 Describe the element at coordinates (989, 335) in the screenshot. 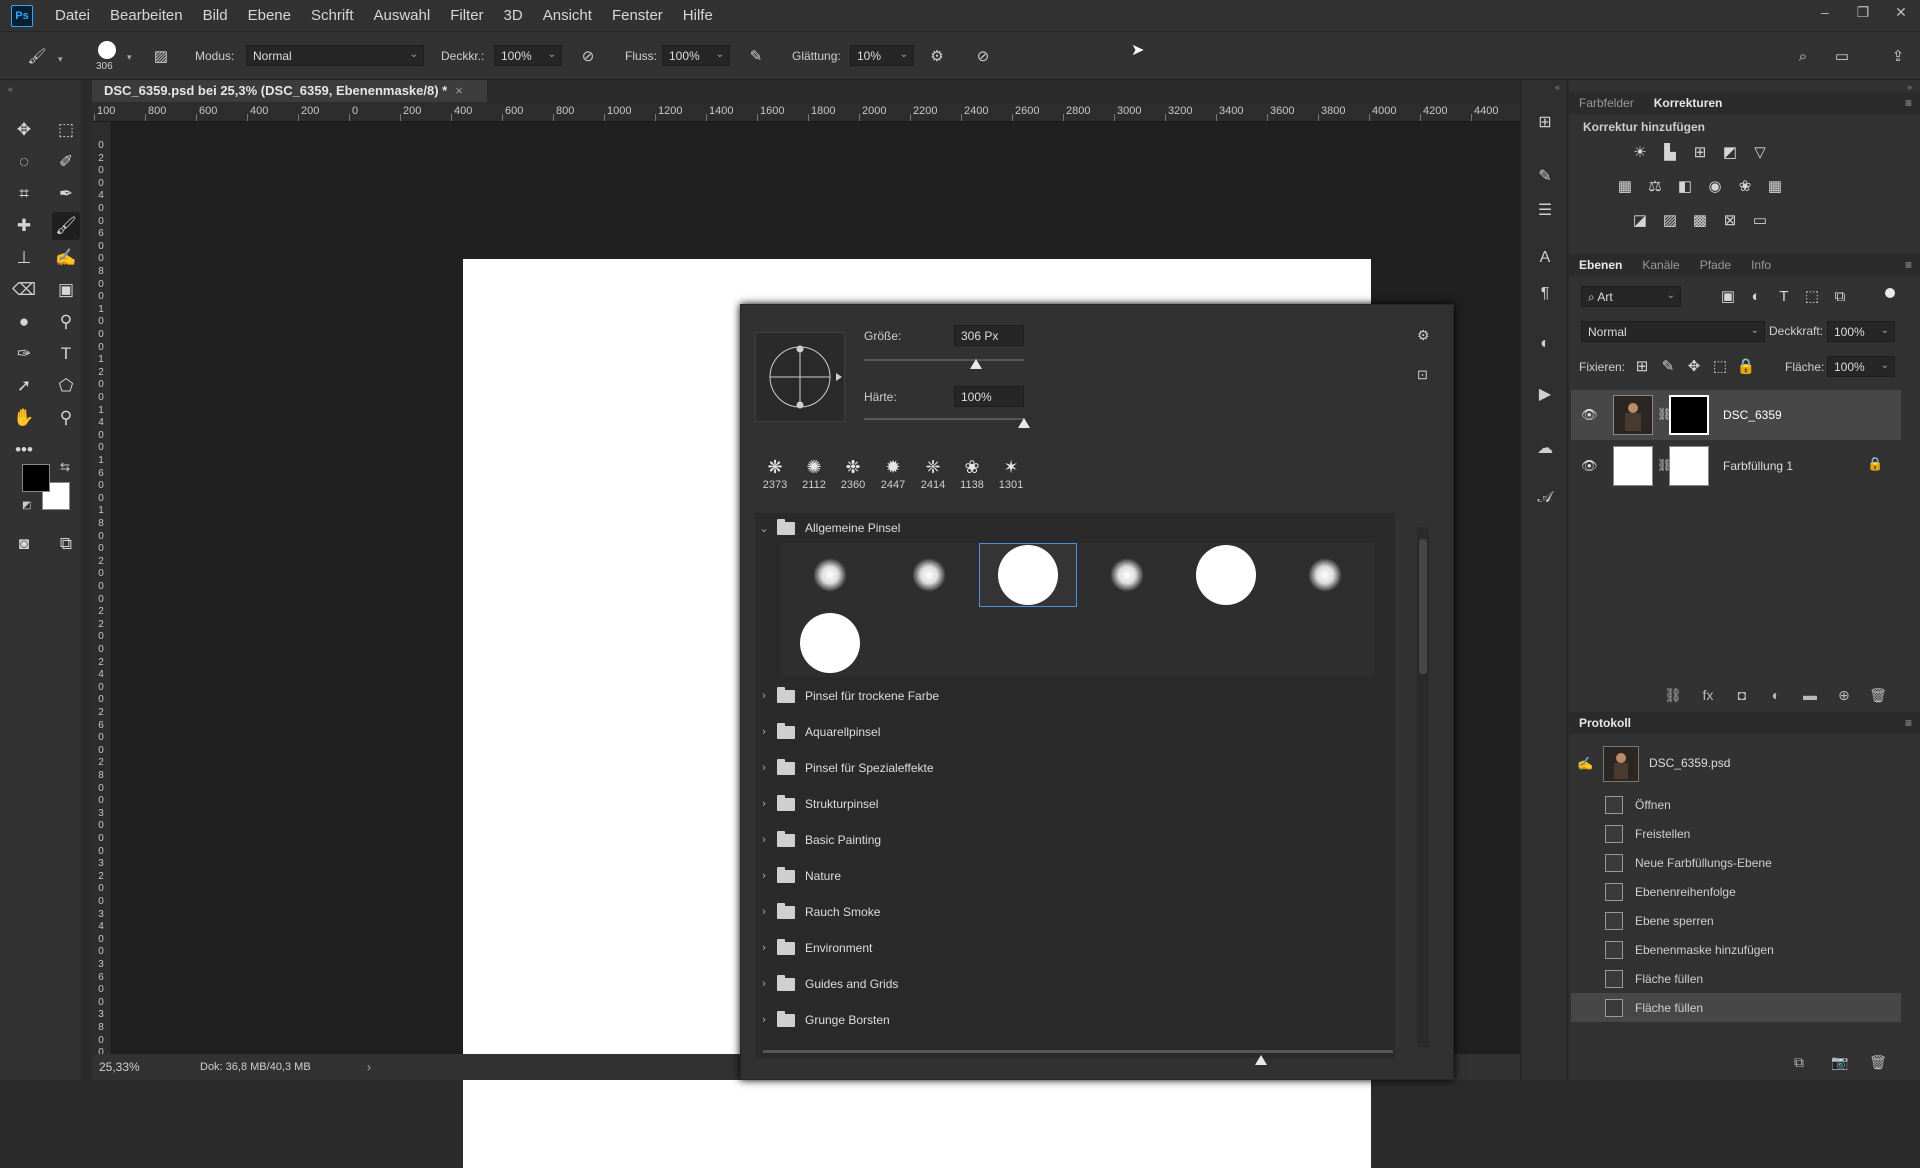

I see `size-input: 306 Px` at that location.